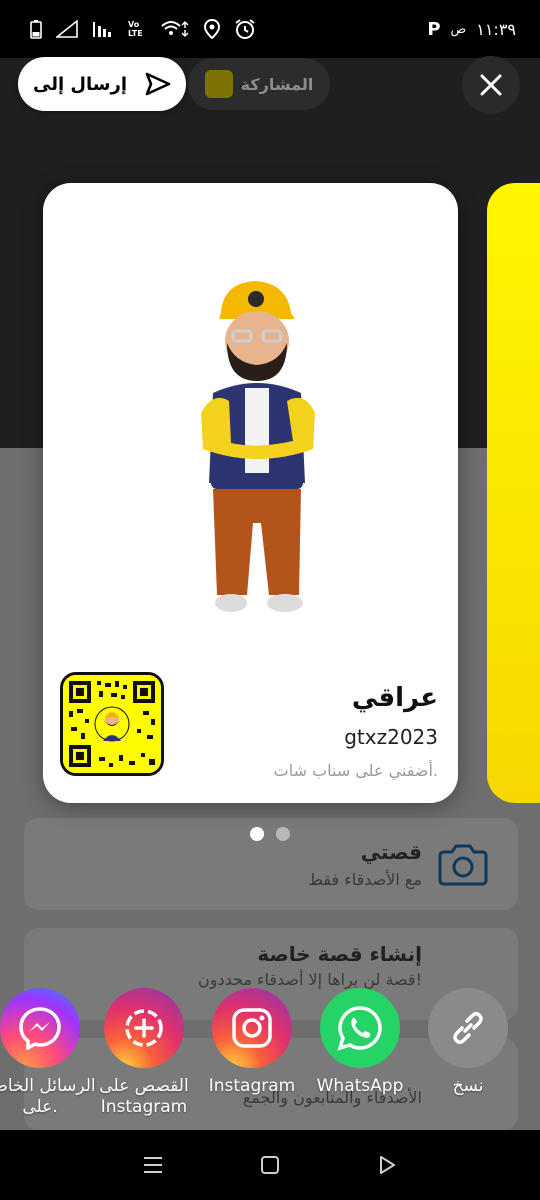 The height and width of the screenshot is (1200, 540). What do you see at coordinates (391, 852) in the screenshot?
I see `story-title: قصتي` at bounding box center [391, 852].